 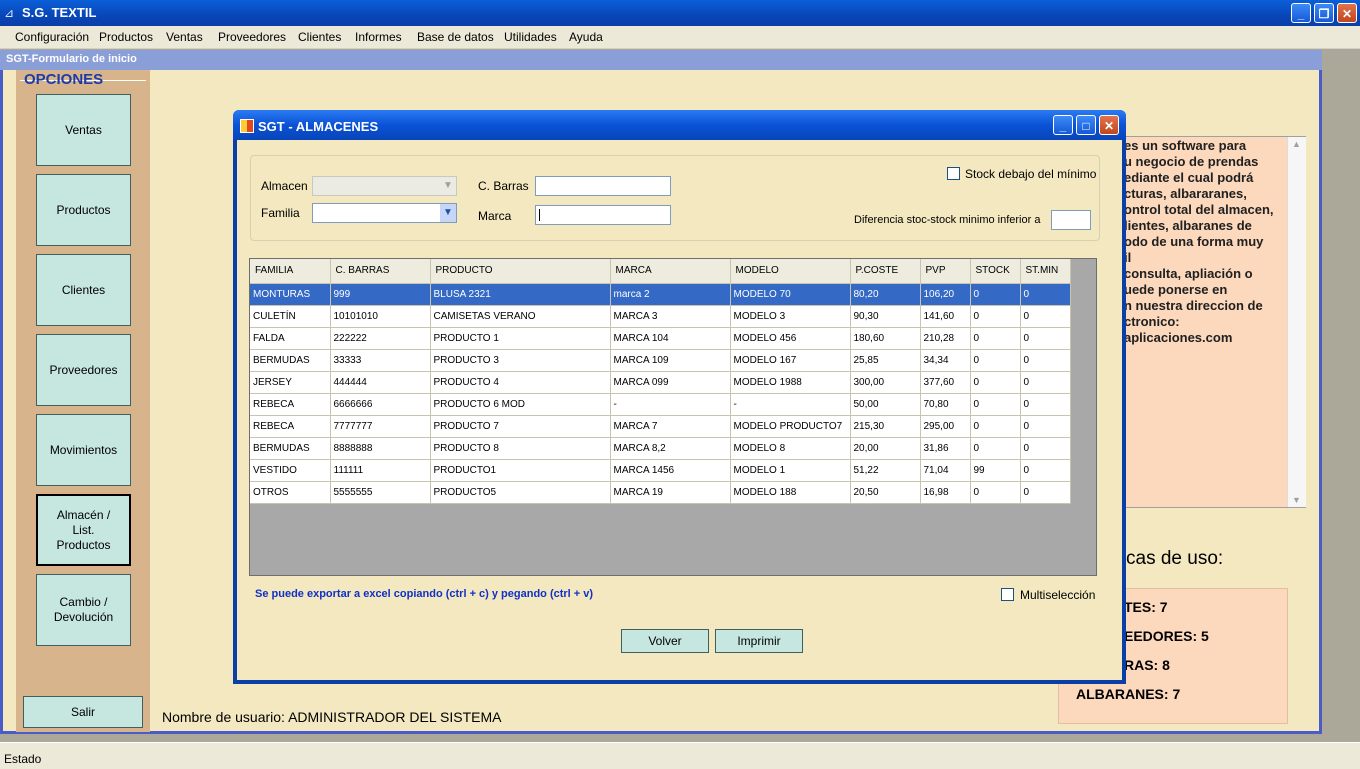 What do you see at coordinates (945, 470) in the screenshot?
I see `table-cell: 71,04` at bounding box center [945, 470].